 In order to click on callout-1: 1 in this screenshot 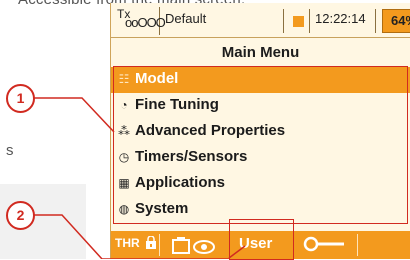, I will do `click(20, 98)`.